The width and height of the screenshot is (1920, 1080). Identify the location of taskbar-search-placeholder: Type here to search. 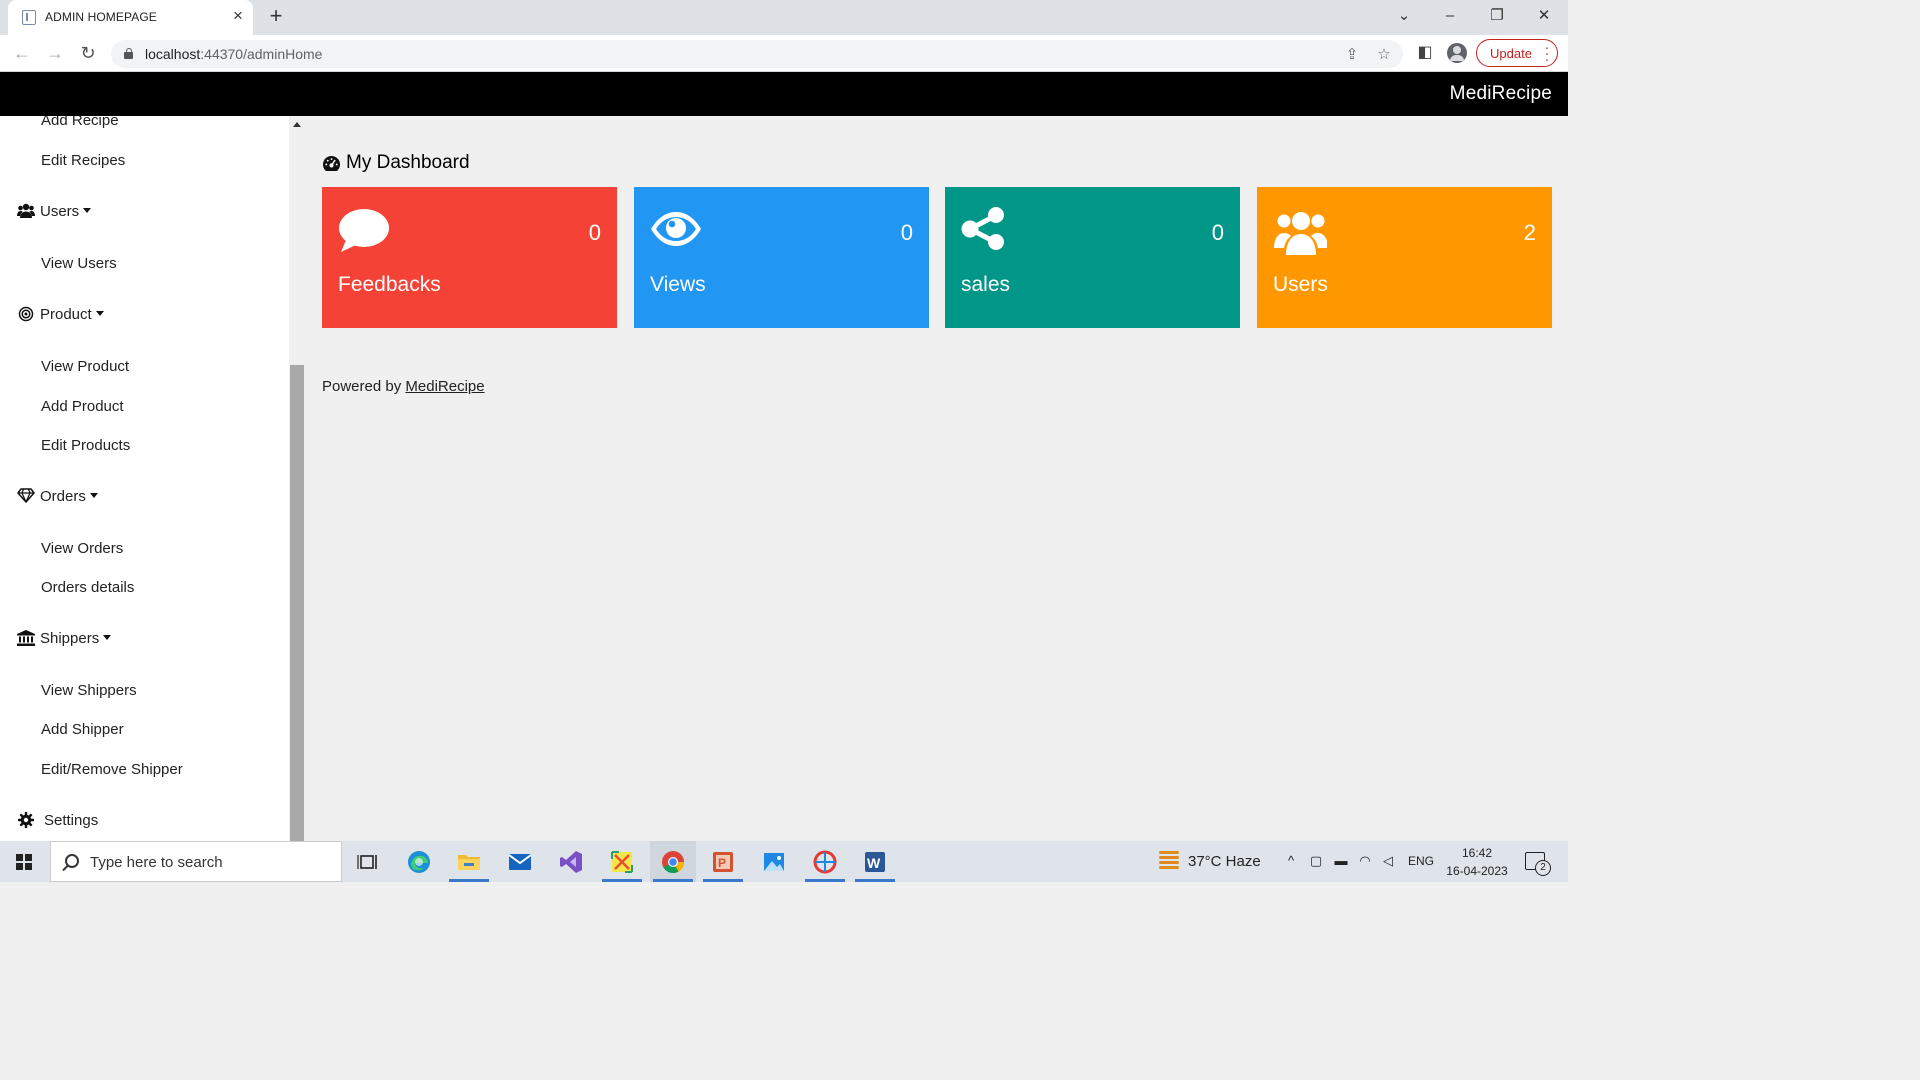
(156, 862).